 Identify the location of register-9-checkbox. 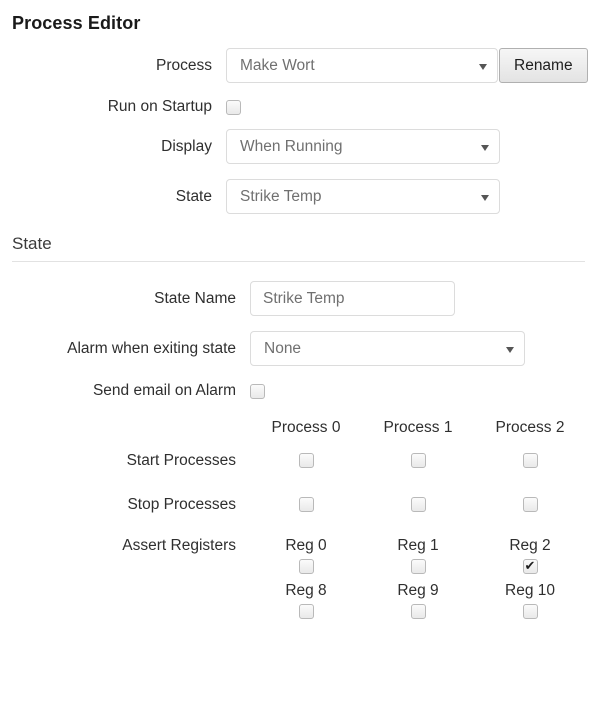
(418, 612).